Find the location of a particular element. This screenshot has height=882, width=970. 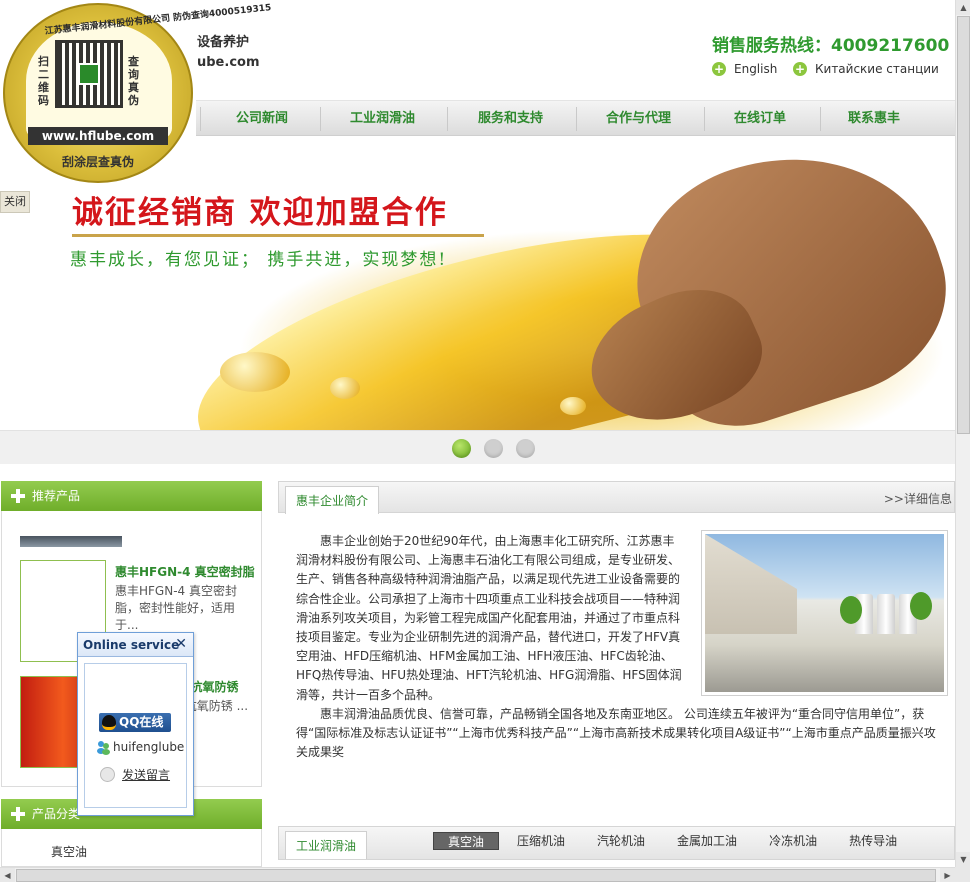

product-thumbnail is located at coordinates (71, 538).